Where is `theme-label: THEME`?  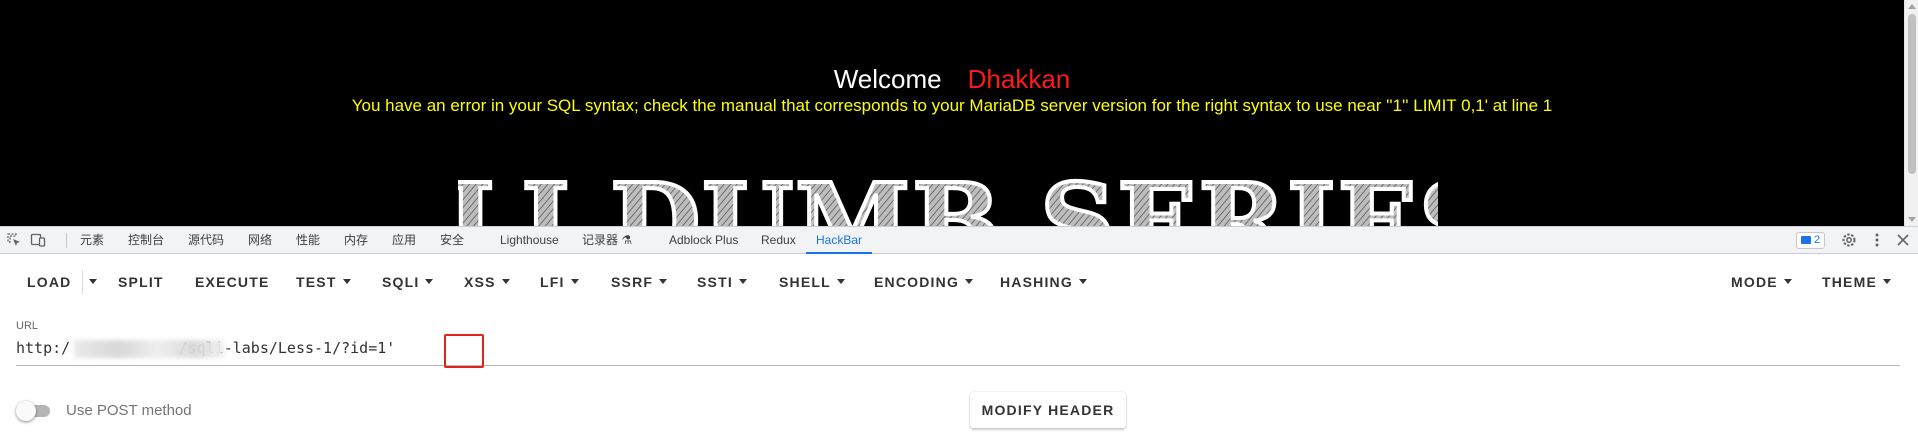 theme-label: THEME is located at coordinates (1849, 282).